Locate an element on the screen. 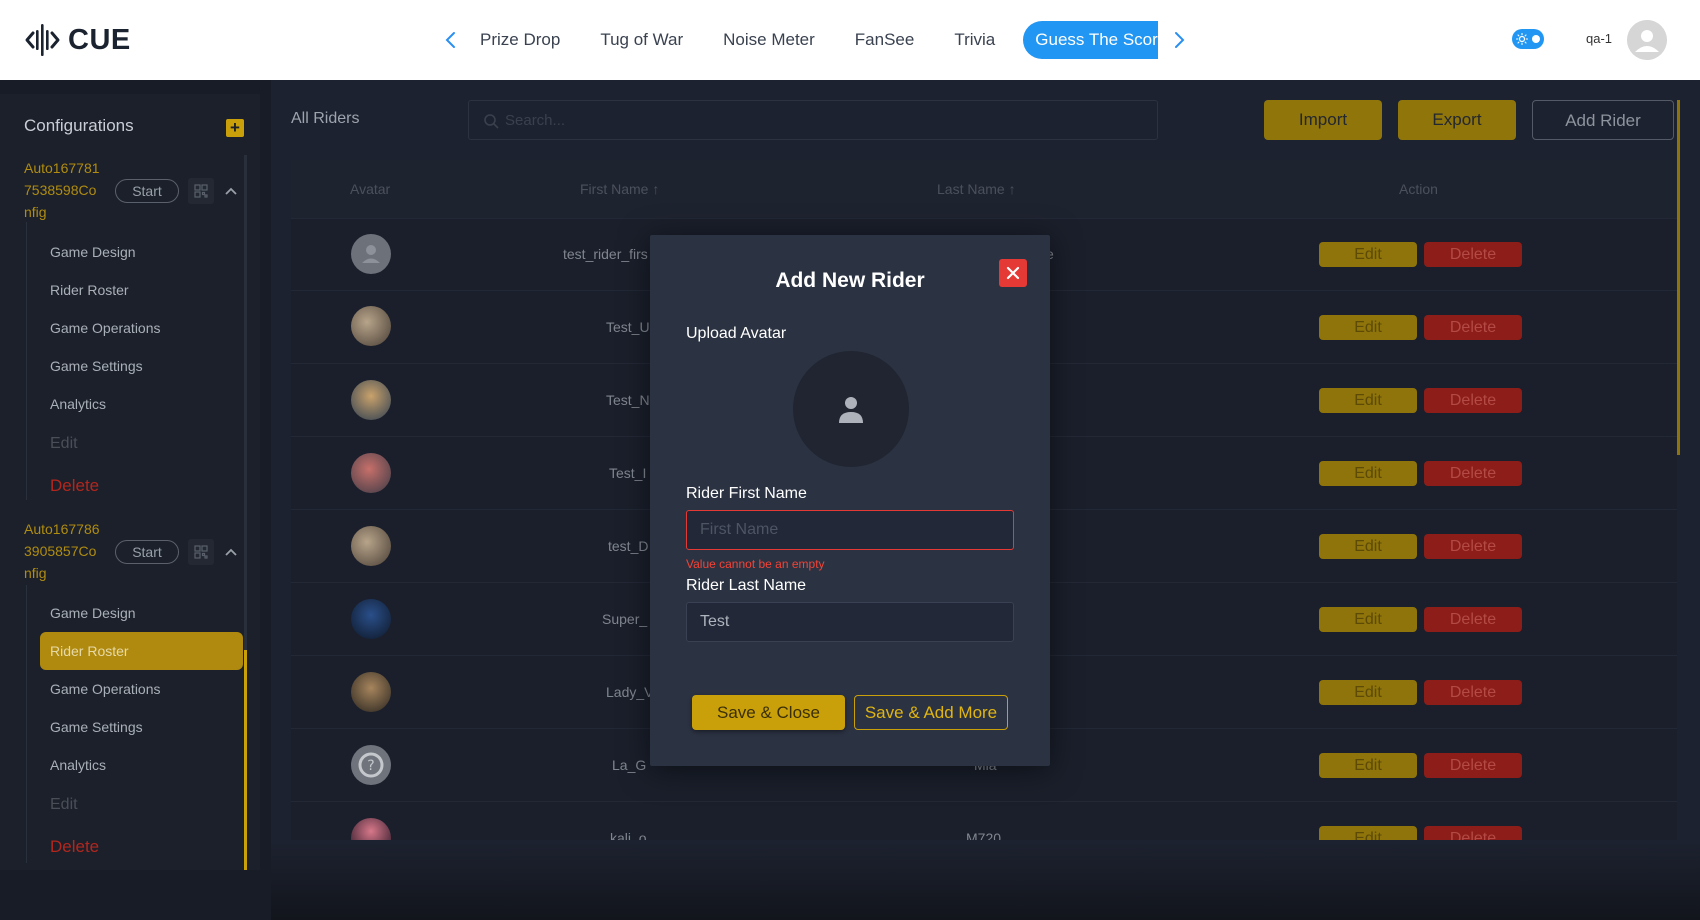  page-title: All Riders is located at coordinates (325, 118).